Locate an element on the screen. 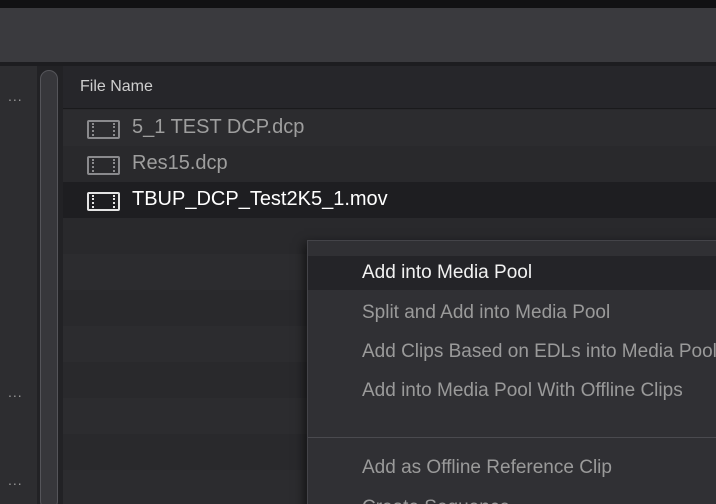 The height and width of the screenshot is (504, 716). menu-item-add-offline-reference: Add as Offline Reference Clip is located at coordinates (512, 468).